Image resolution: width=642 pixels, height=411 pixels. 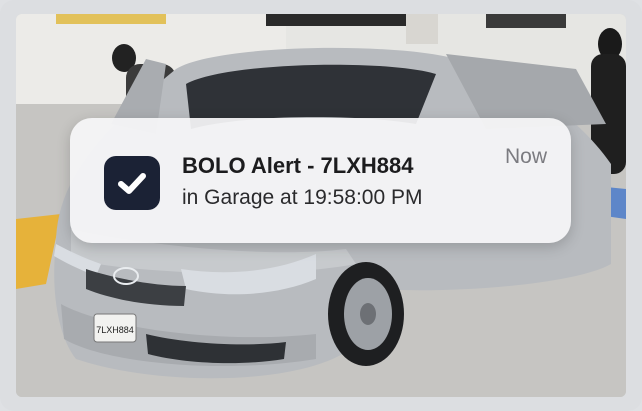 I want to click on notification-title: BOLO Alert - 7LXH884, so click(x=298, y=165).